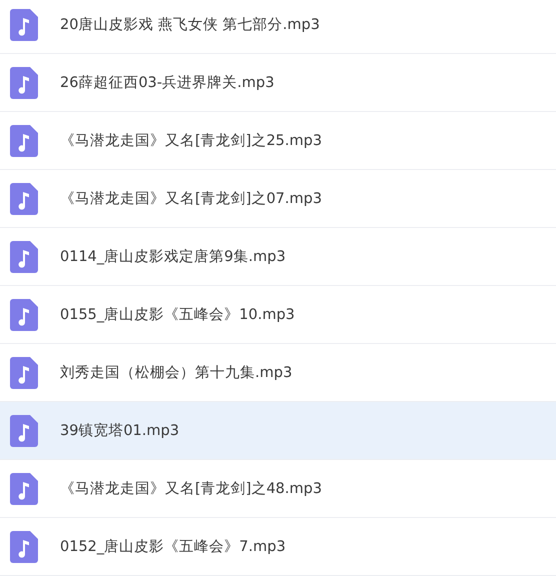  I want to click on file-name: 20唐山皮影戏 燕飞女侠 第七部分.mp3, so click(190, 25).